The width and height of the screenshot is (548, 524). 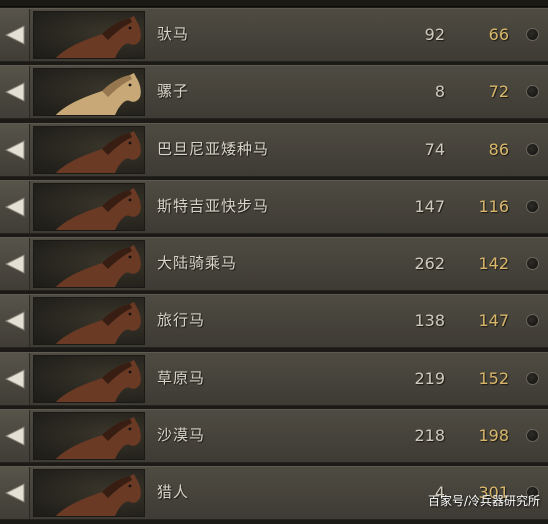 I want to click on horse-row: 斯特吉亚快步马 147 116, so click(x=274, y=206).